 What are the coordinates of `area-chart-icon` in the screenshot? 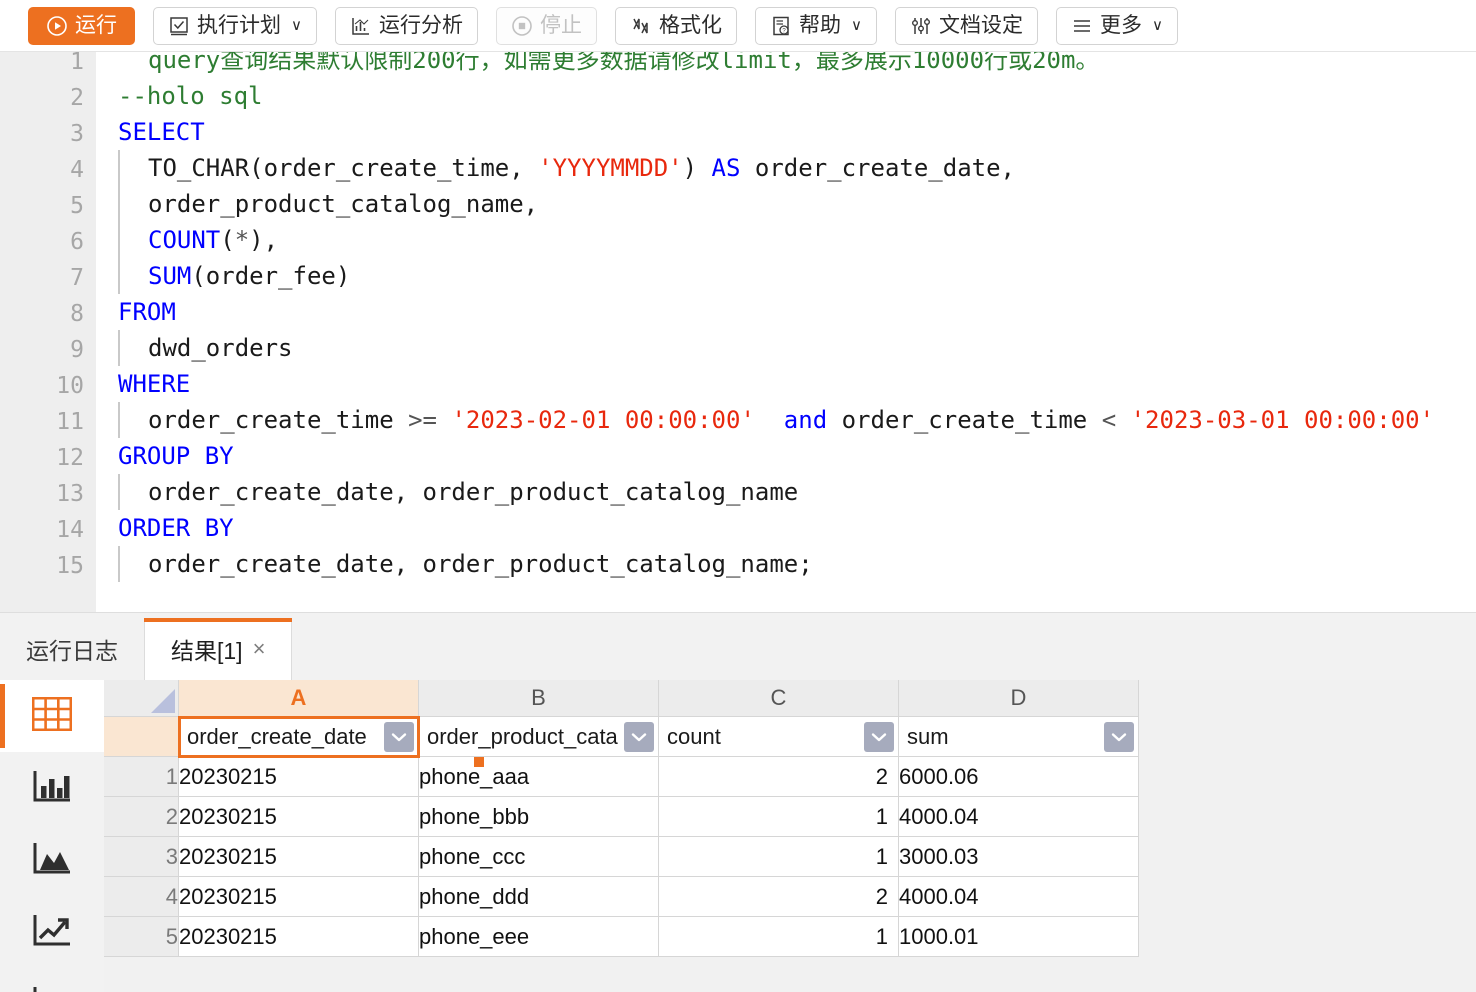 It's located at (52, 860).